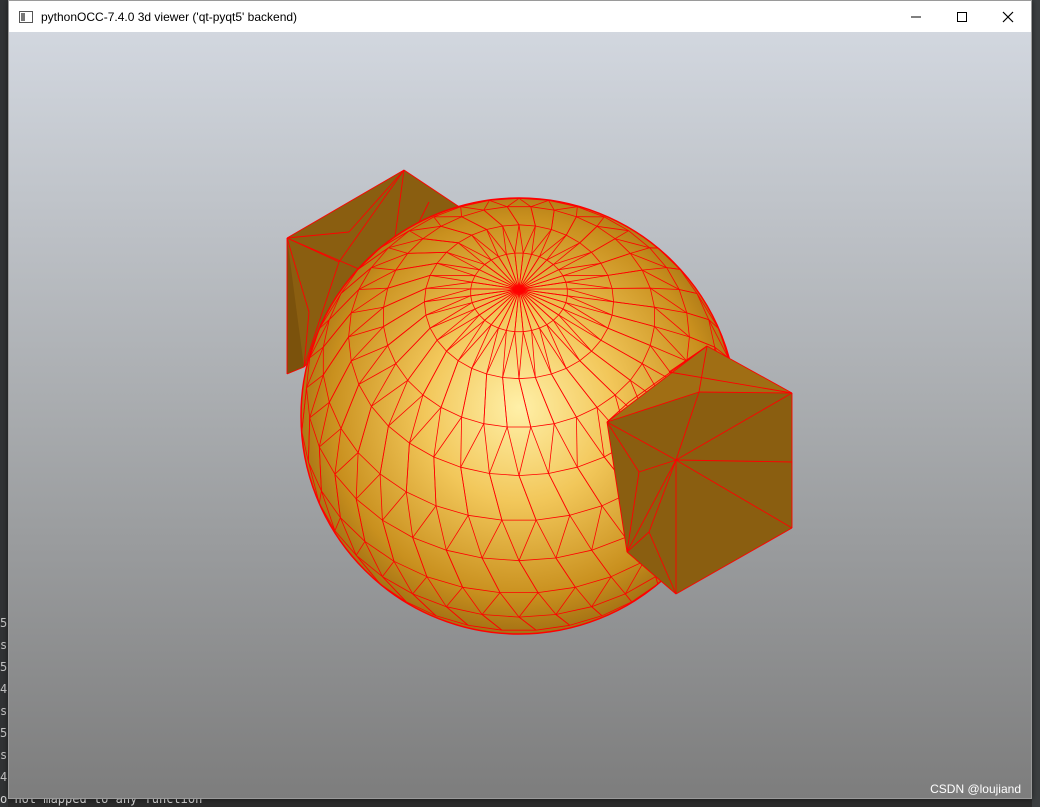 This screenshot has height=807, width=1040. I want to click on watermark: CSDN @loujiand, so click(975, 789).